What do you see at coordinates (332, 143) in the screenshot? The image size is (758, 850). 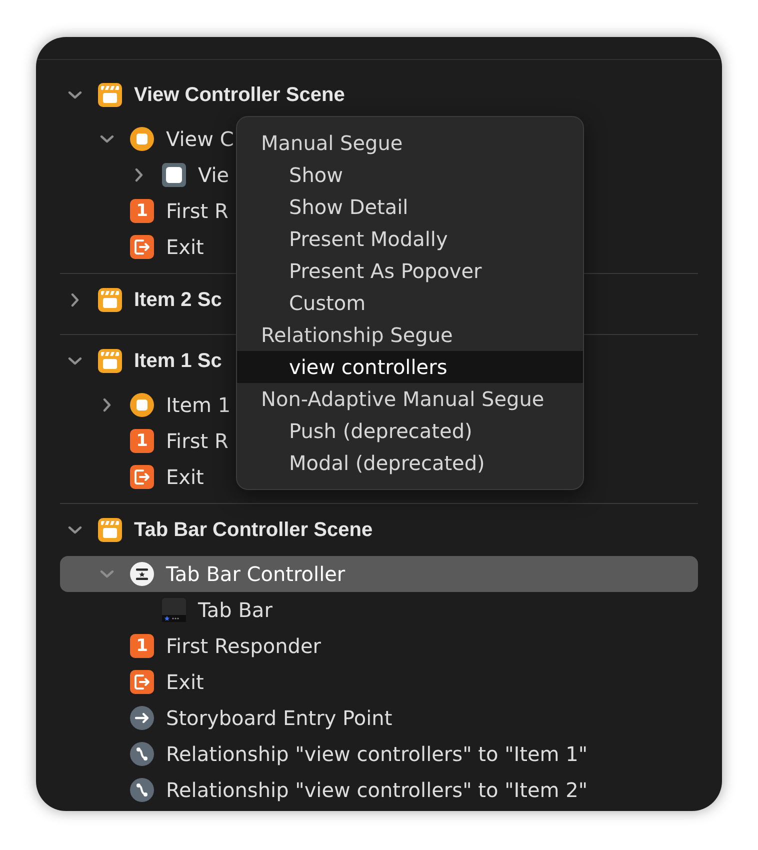 I see `menu-section-title: Manual Segue` at bounding box center [332, 143].